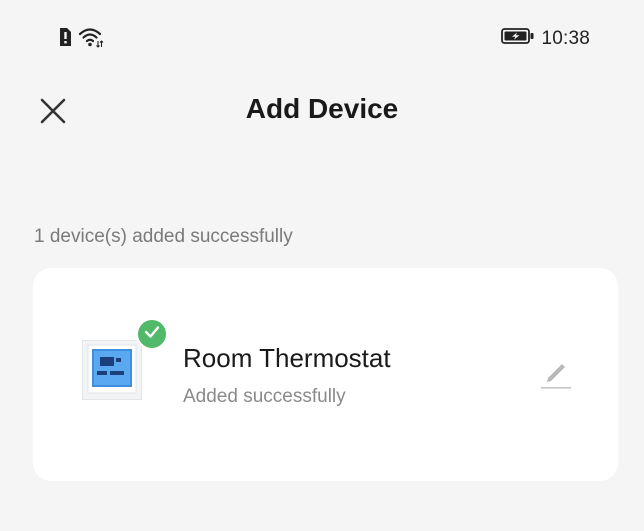 The image size is (644, 531). I want to click on status-right: 10:38, so click(545, 38).